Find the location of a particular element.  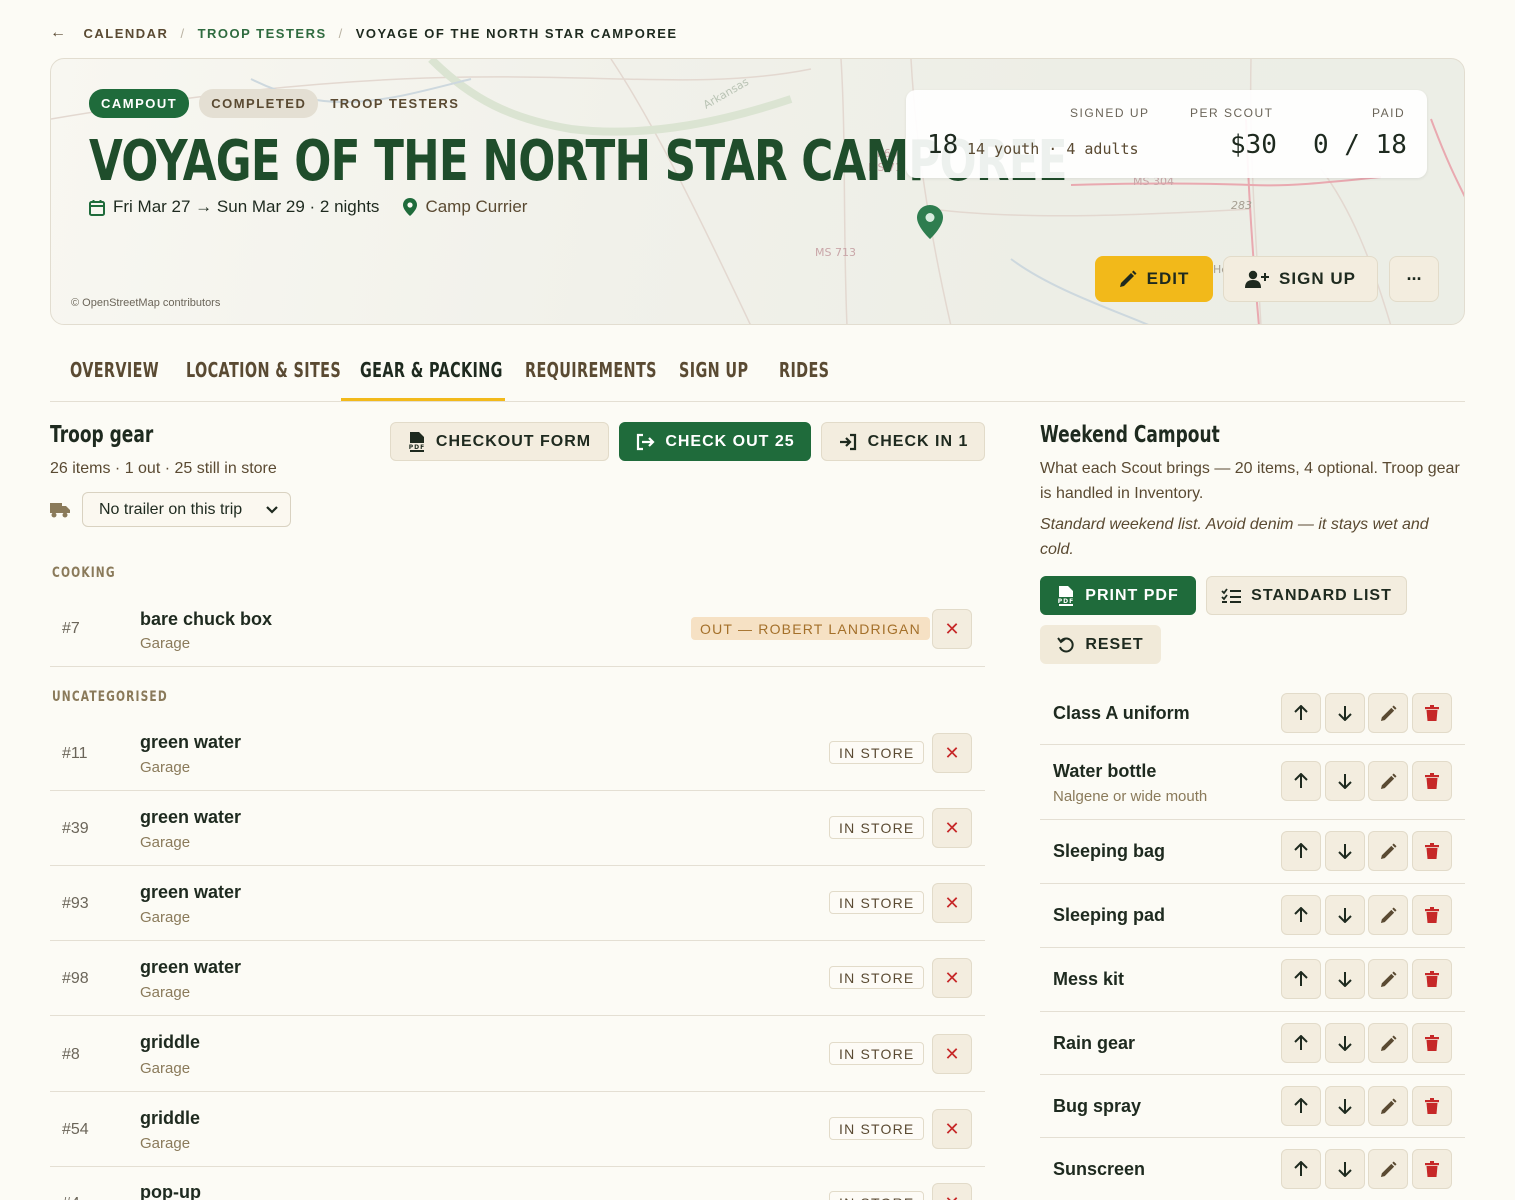

pencil-icon is located at coordinates (1388, 780).